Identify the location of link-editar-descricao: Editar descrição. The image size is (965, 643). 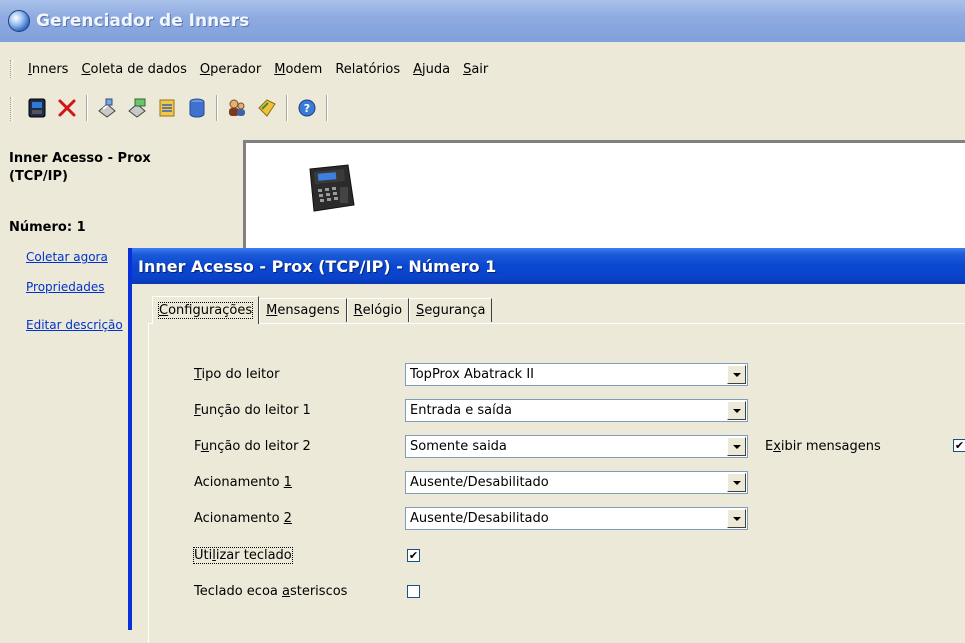
(74, 325).